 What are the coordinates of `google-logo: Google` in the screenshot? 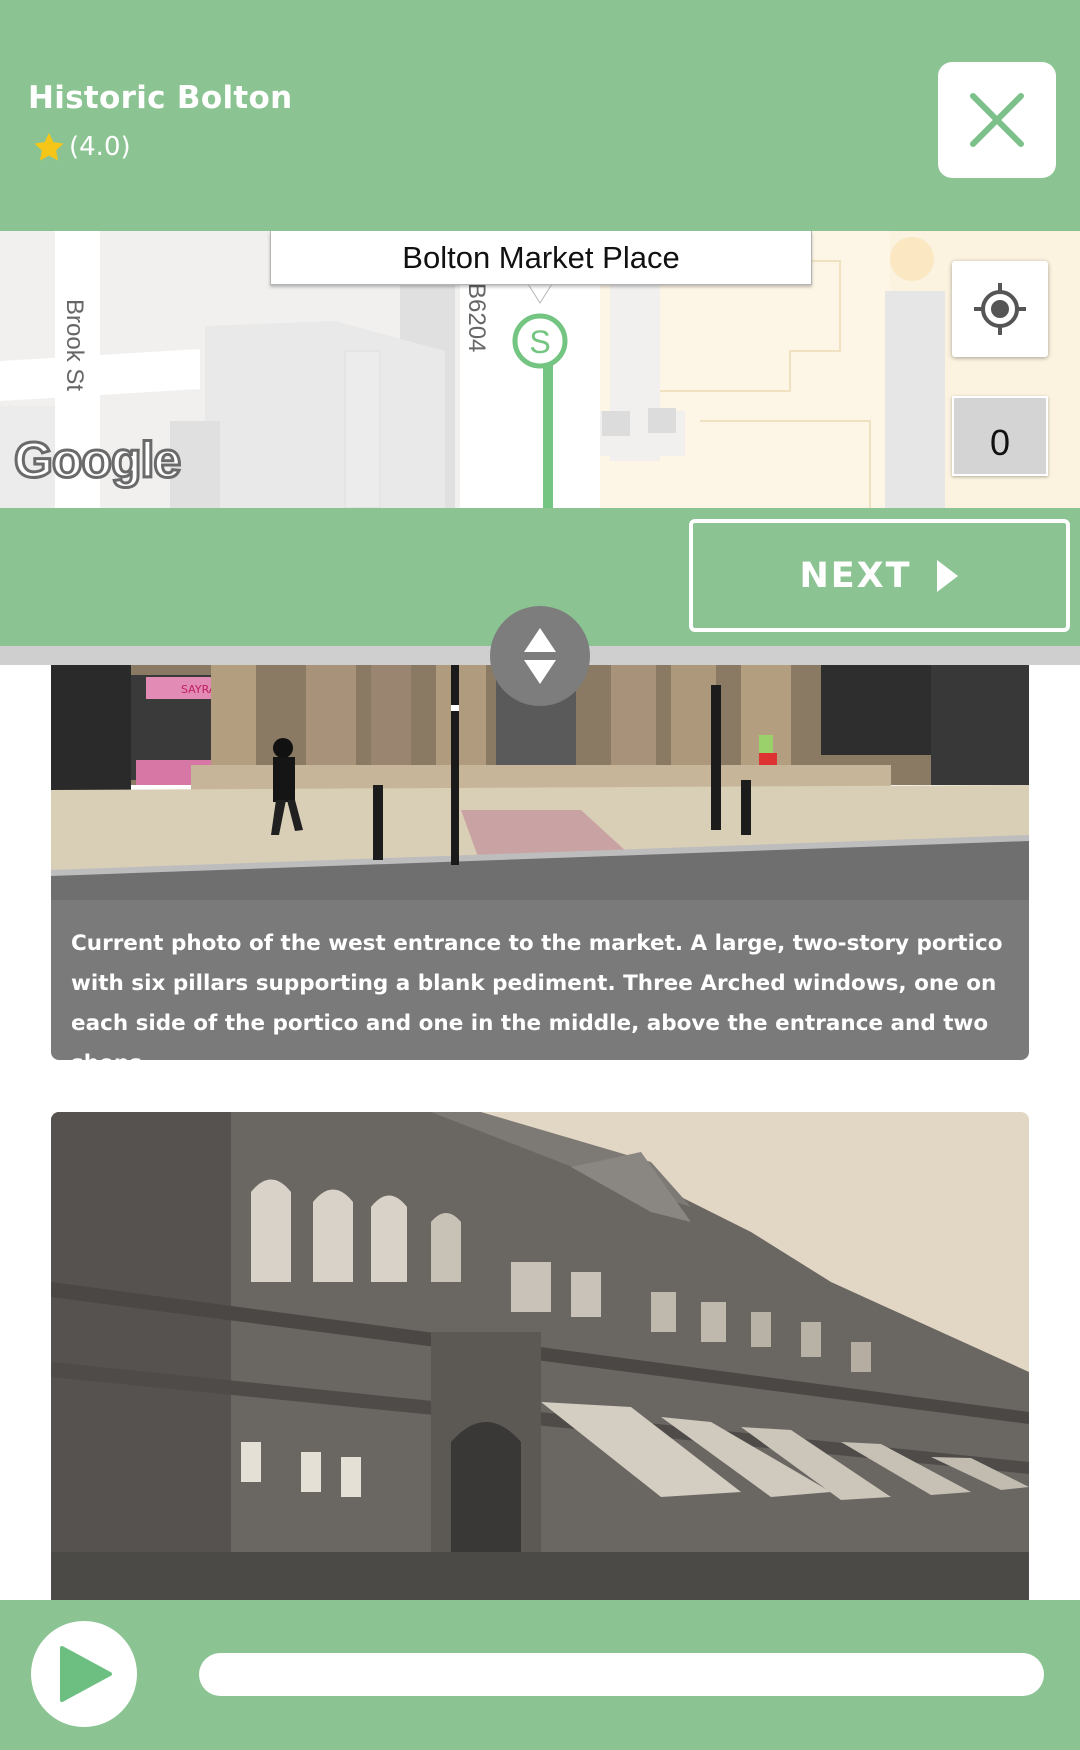 It's located at (97, 460).